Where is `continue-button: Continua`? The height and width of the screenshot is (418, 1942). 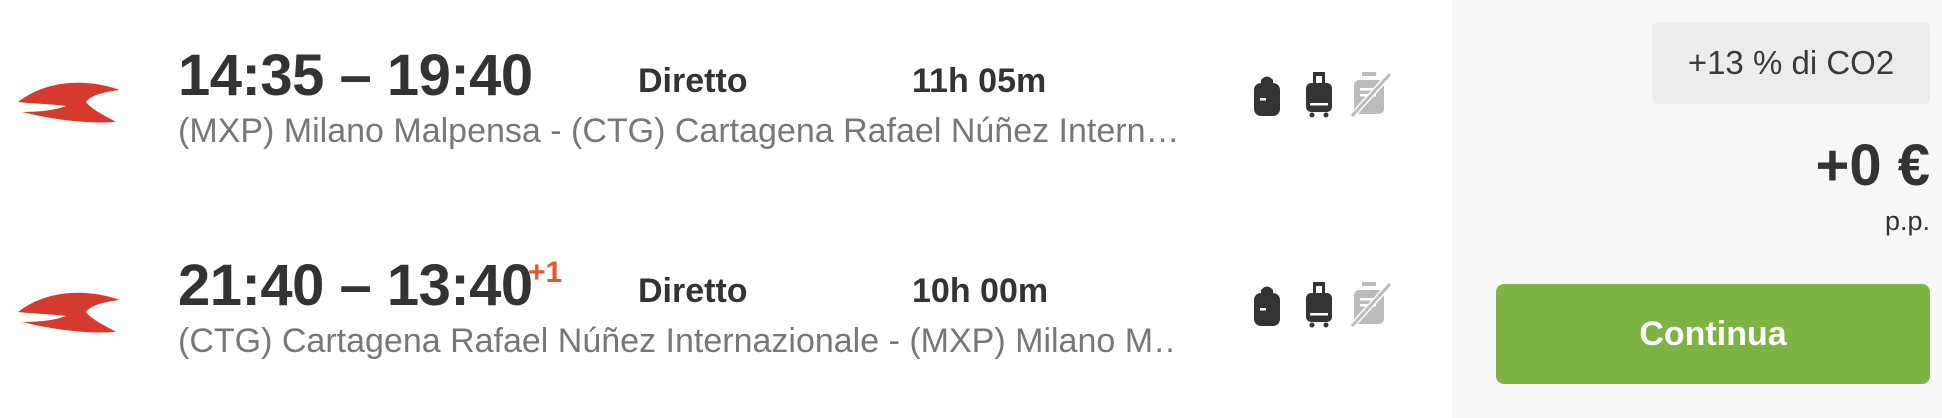 continue-button: Continua is located at coordinates (1713, 334).